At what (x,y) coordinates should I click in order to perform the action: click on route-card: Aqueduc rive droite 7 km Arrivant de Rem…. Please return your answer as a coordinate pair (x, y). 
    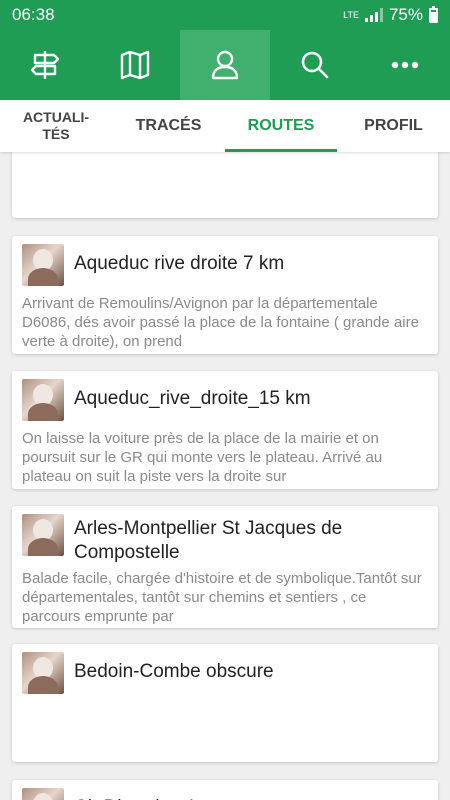
    Looking at the image, I should click on (225, 295).